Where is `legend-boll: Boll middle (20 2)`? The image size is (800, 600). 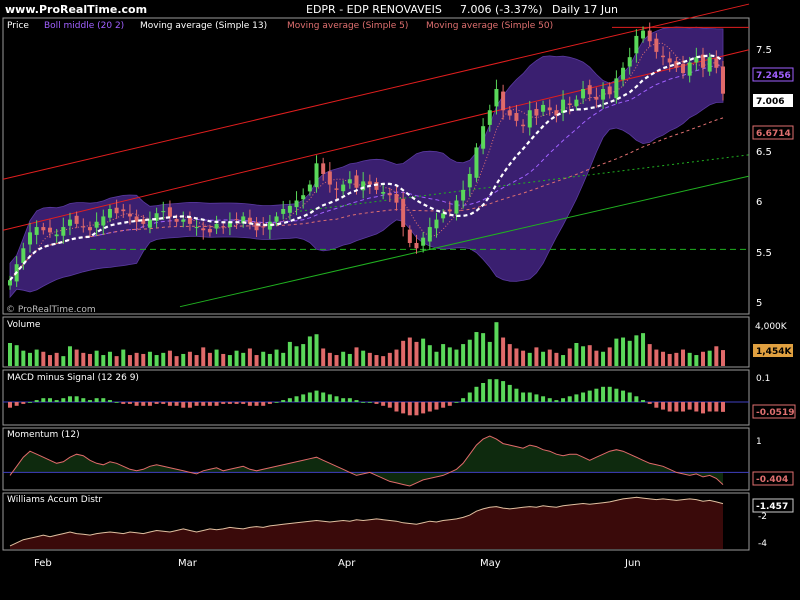 legend-boll: Boll middle (20 2) is located at coordinates (84, 26).